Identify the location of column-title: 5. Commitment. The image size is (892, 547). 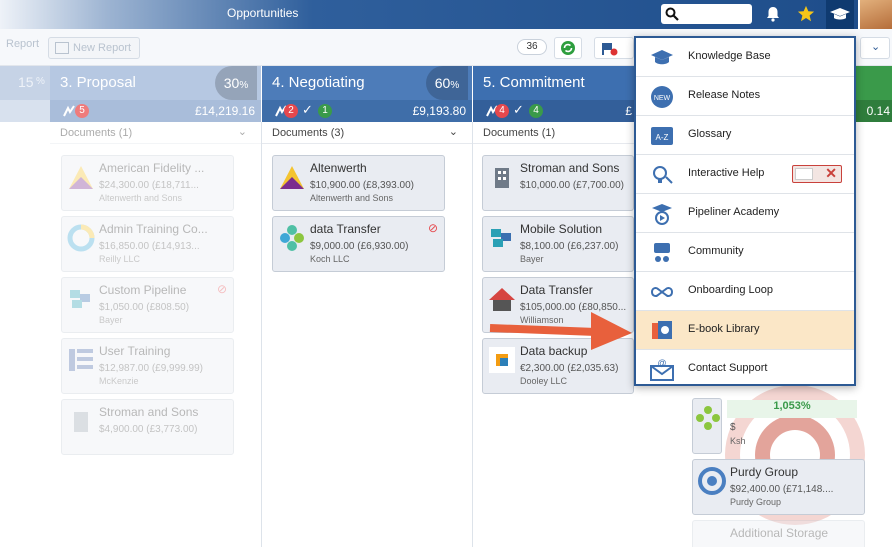
(534, 82).